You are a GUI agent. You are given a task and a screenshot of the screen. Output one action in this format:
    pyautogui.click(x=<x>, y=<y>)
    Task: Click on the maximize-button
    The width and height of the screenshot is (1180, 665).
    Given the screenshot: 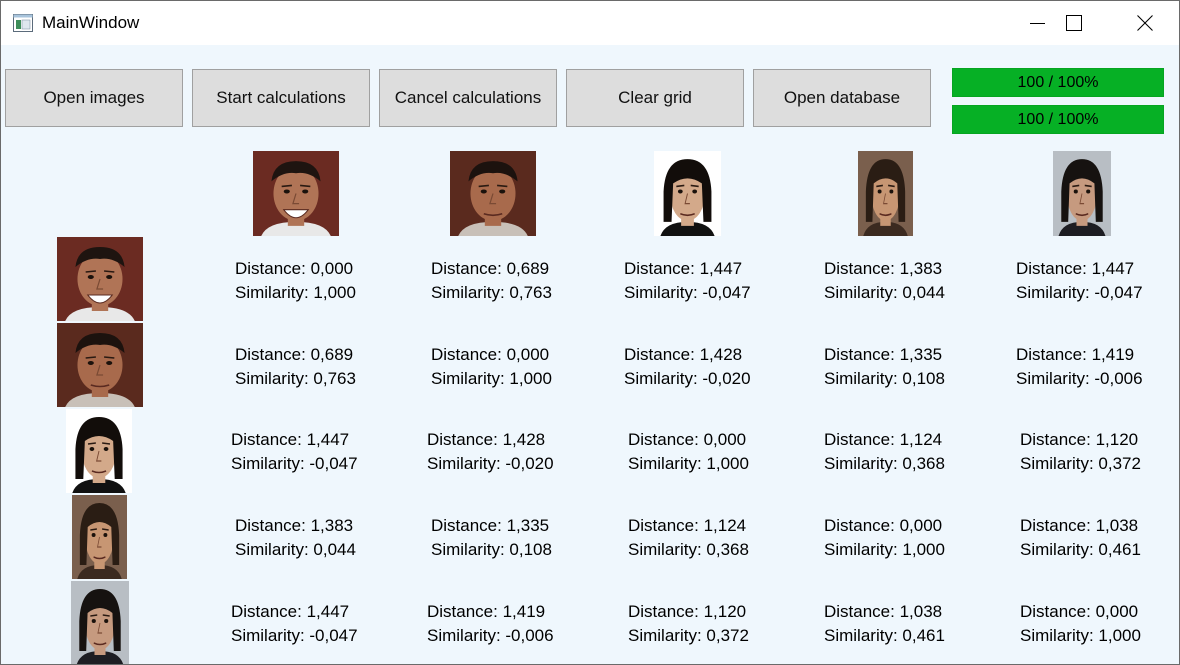 What is the action you would take?
    pyautogui.click(x=1074, y=23)
    